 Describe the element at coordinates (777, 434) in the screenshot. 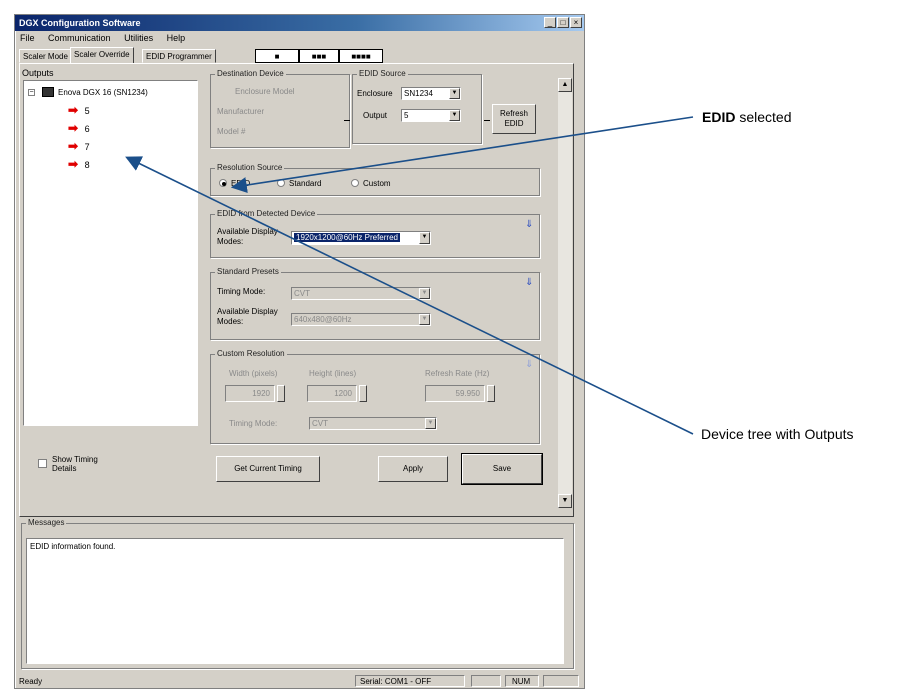

I see `tree-callout-label: Device tree with Outputs` at that location.